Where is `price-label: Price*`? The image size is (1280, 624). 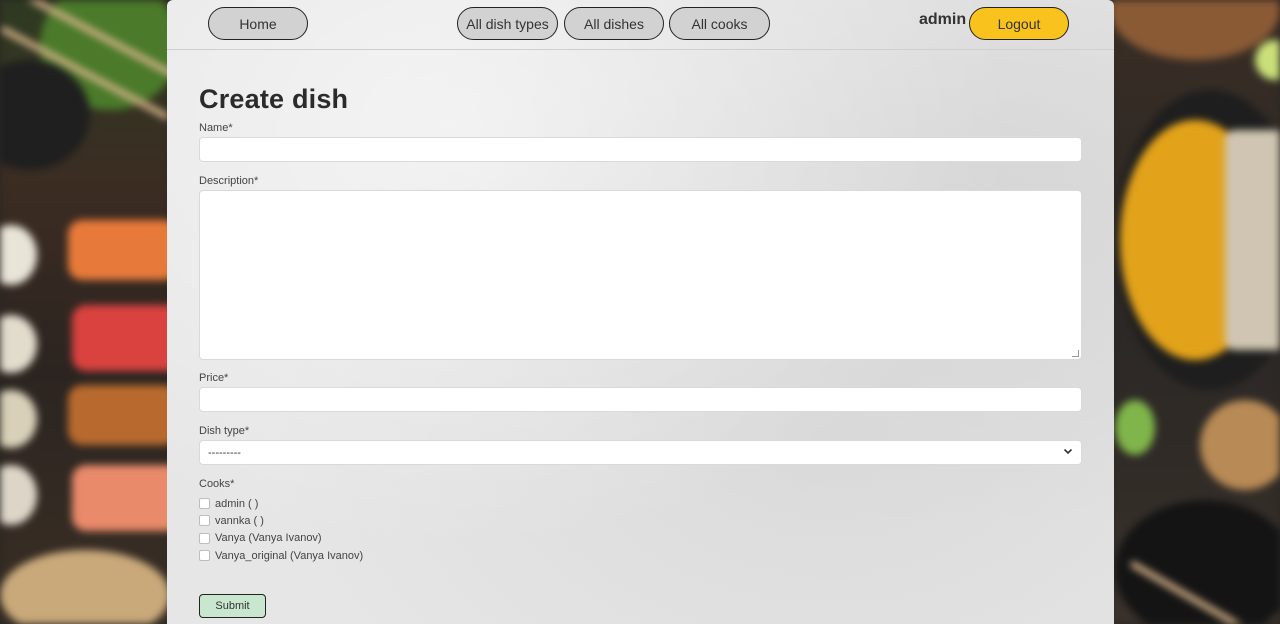
price-label: Price* is located at coordinates (214, 378).